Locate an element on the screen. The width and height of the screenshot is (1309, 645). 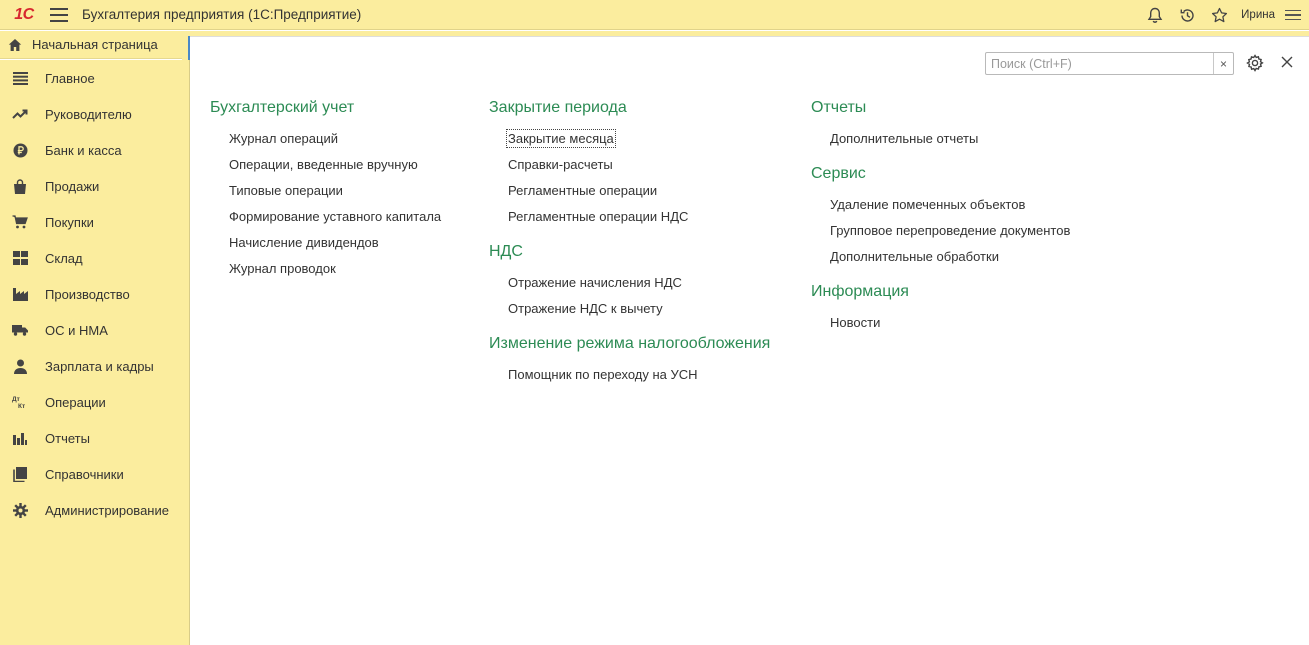
sidebar-item-catalogs: Справочники is located at coordinates (94, 474).